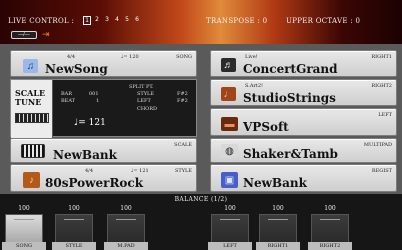 This screenshot has height=250, width=402. Describe the element at coordinates (381, 171) in the screenshot. I see `regist-tag: REGIST` at that location.